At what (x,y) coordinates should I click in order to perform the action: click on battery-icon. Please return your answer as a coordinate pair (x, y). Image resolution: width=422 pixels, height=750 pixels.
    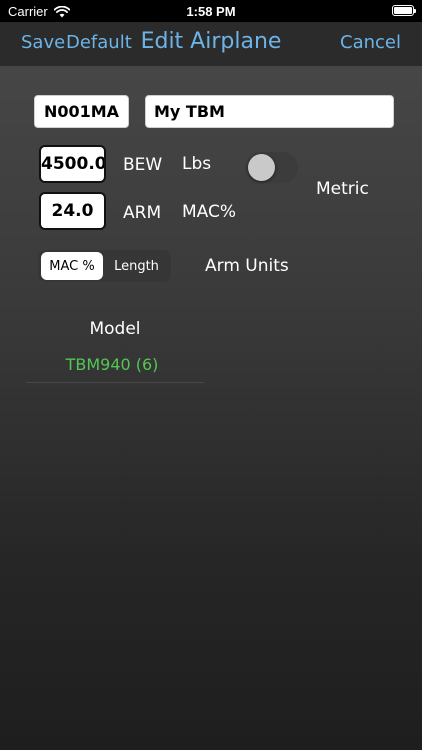
    Looking at the image, I should click on (404, 10).